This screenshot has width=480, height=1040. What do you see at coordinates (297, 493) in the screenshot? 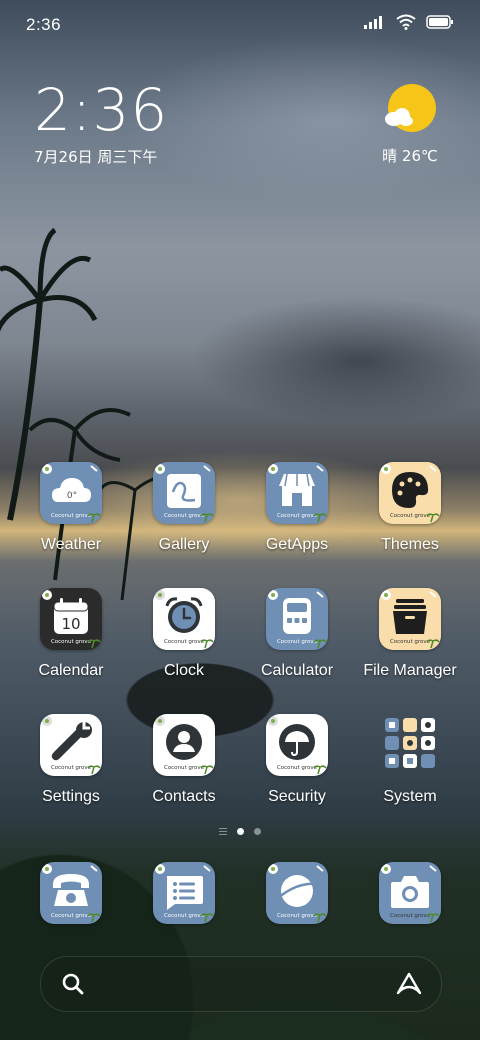
I see `store-icon: Coconut grove` at bounding box center [297, 493].